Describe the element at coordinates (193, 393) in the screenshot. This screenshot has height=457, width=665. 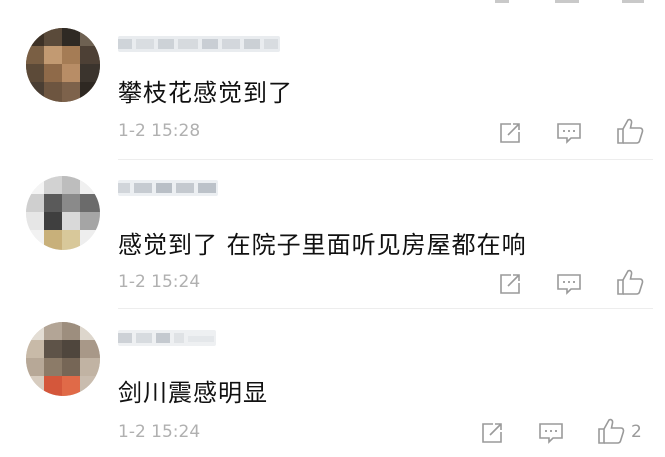
I see `comment-text: 剑川震感明显` at that location.